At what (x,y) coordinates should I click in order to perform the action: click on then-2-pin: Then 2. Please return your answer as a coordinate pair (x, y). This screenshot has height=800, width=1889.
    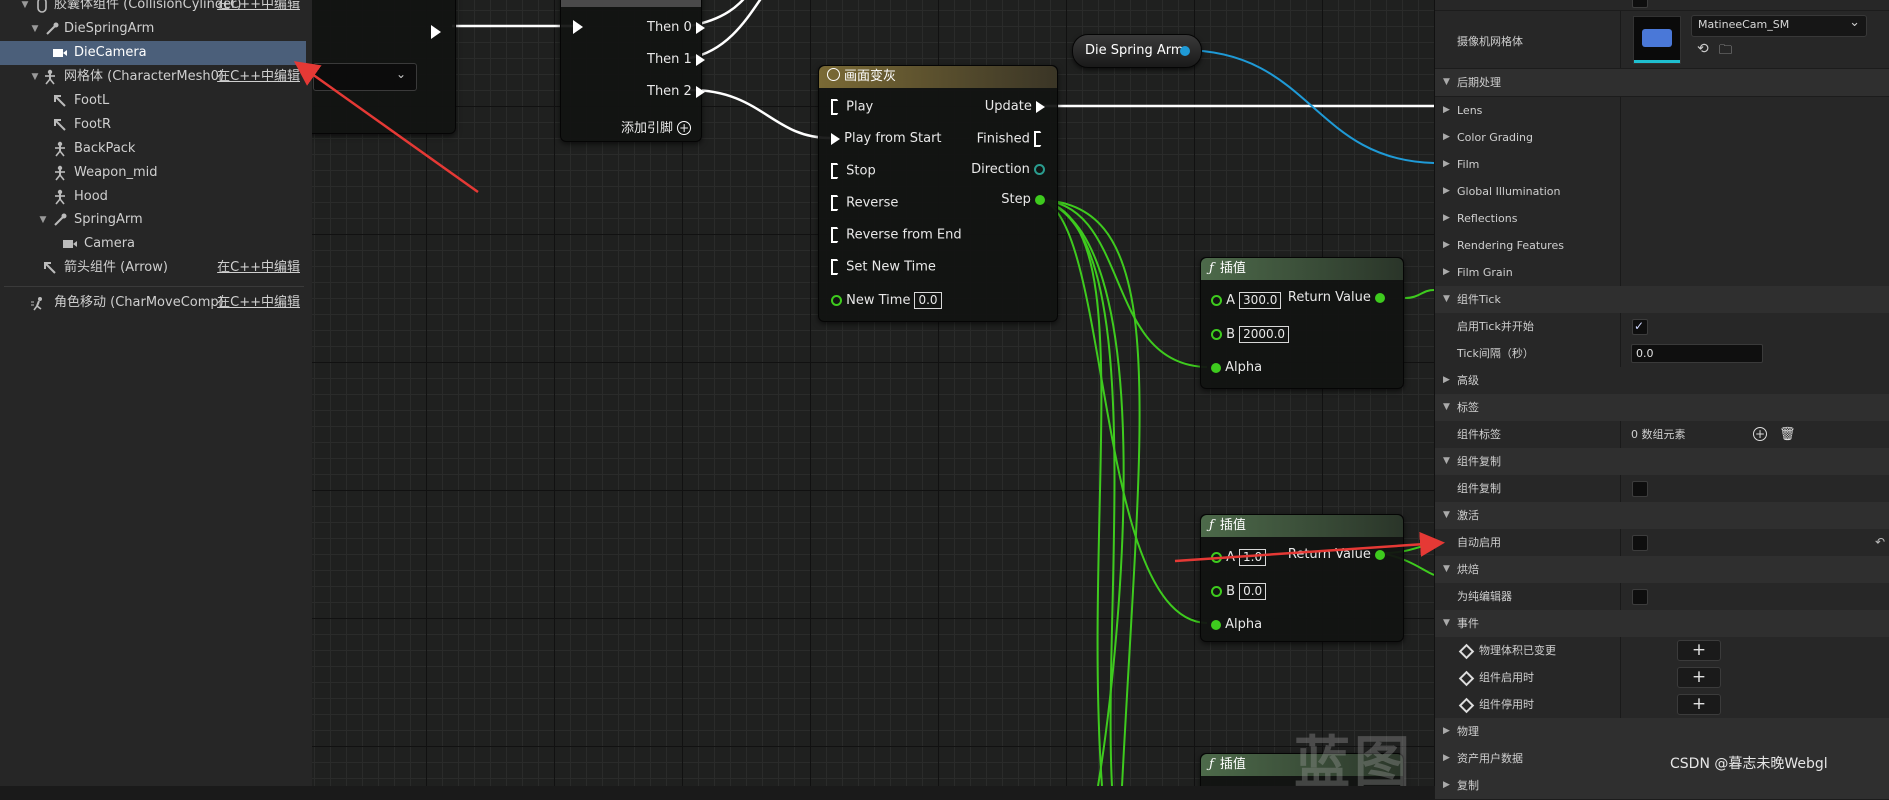
    Looking at the image, I should click on (676, 92).